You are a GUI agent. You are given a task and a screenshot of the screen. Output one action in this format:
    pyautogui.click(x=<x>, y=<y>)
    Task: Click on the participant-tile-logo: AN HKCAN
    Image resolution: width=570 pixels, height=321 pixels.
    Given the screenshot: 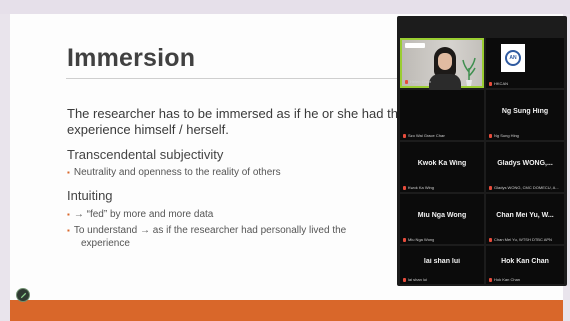 What is the action you would take?
    pyautogui.click(x=525, y=63)
    